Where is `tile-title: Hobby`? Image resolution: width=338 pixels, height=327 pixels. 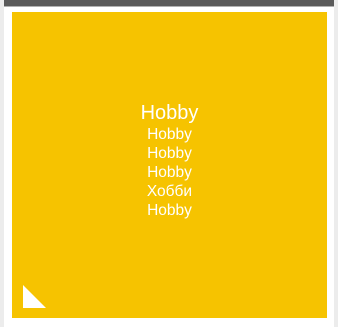 tile-title: Hobby is located at coordinates (169, 113).